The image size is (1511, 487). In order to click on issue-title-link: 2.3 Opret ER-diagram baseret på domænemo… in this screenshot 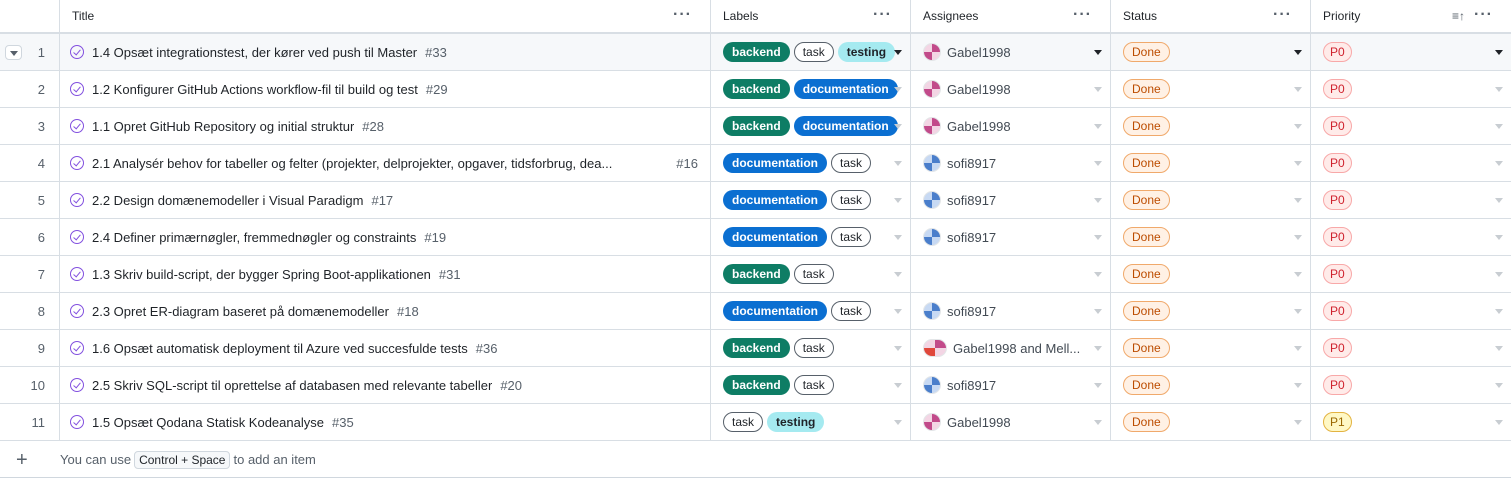, I will do `click(240, 311)`.